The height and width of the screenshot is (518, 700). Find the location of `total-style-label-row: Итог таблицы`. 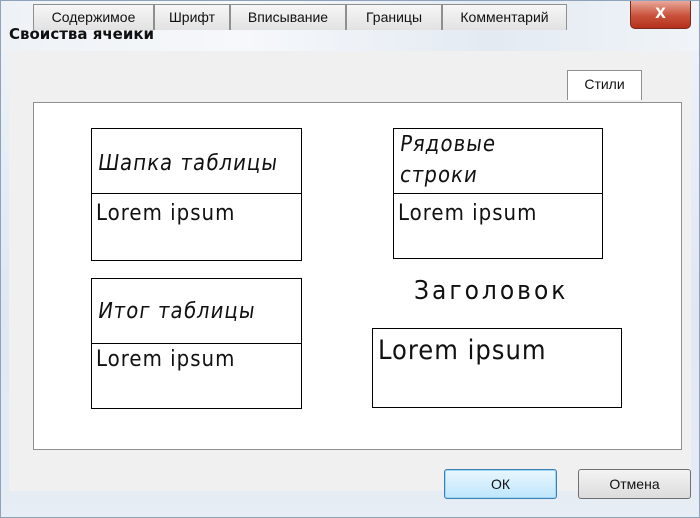

total-style-label-row: Итог таблицы is located at coordinates (196, 311).